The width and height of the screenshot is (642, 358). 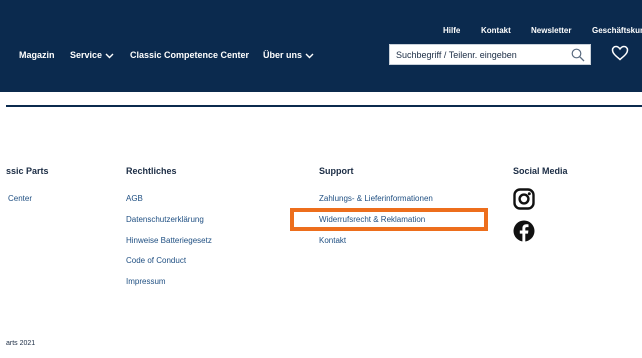 I want to click on footer-link-center: Center, so click(x=20, y=198).